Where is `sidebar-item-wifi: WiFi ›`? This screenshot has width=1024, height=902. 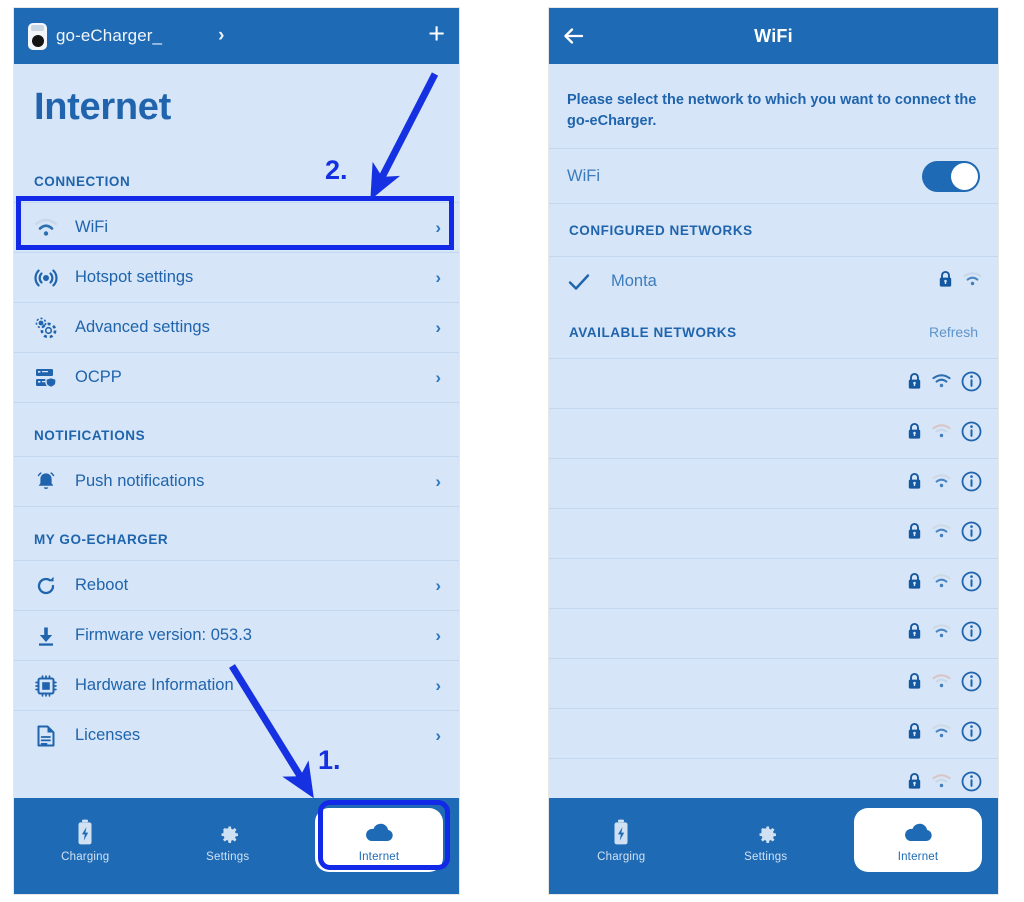
sidebar-item-wifi: WiFi › is located at coordinates (236, 227).